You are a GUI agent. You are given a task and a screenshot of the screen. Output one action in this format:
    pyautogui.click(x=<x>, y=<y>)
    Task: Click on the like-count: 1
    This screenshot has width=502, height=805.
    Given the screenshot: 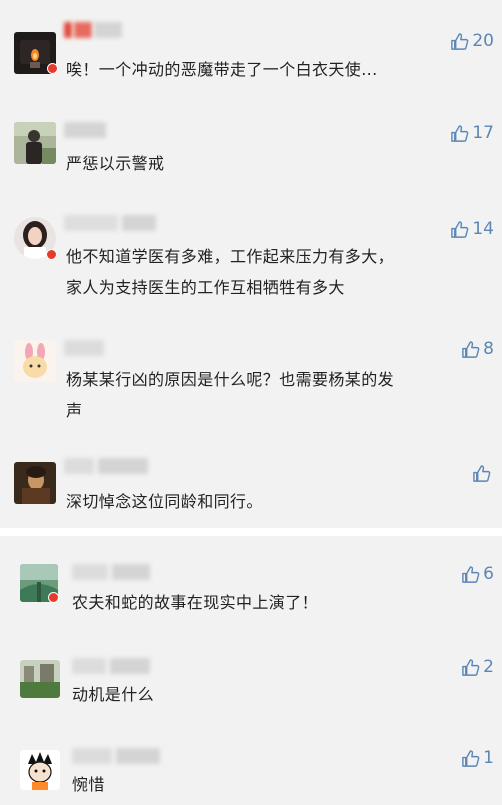 What is the action you would take?
    pyautogui.click(x=488, y=758)
    